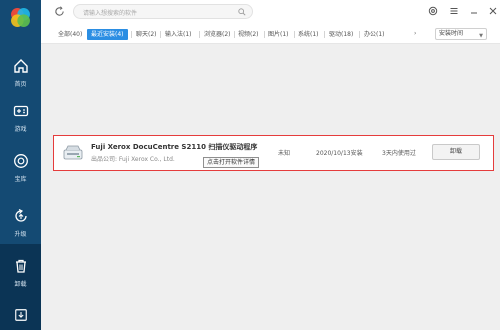 This screenshot has width=500, height=330. I want to click on sidebar-item-label: 宝库, so click(20, 179).